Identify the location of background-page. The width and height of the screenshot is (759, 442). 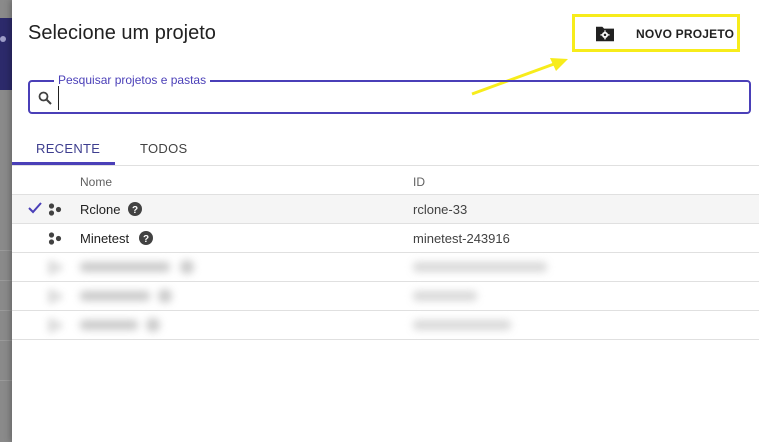
(6, 221).